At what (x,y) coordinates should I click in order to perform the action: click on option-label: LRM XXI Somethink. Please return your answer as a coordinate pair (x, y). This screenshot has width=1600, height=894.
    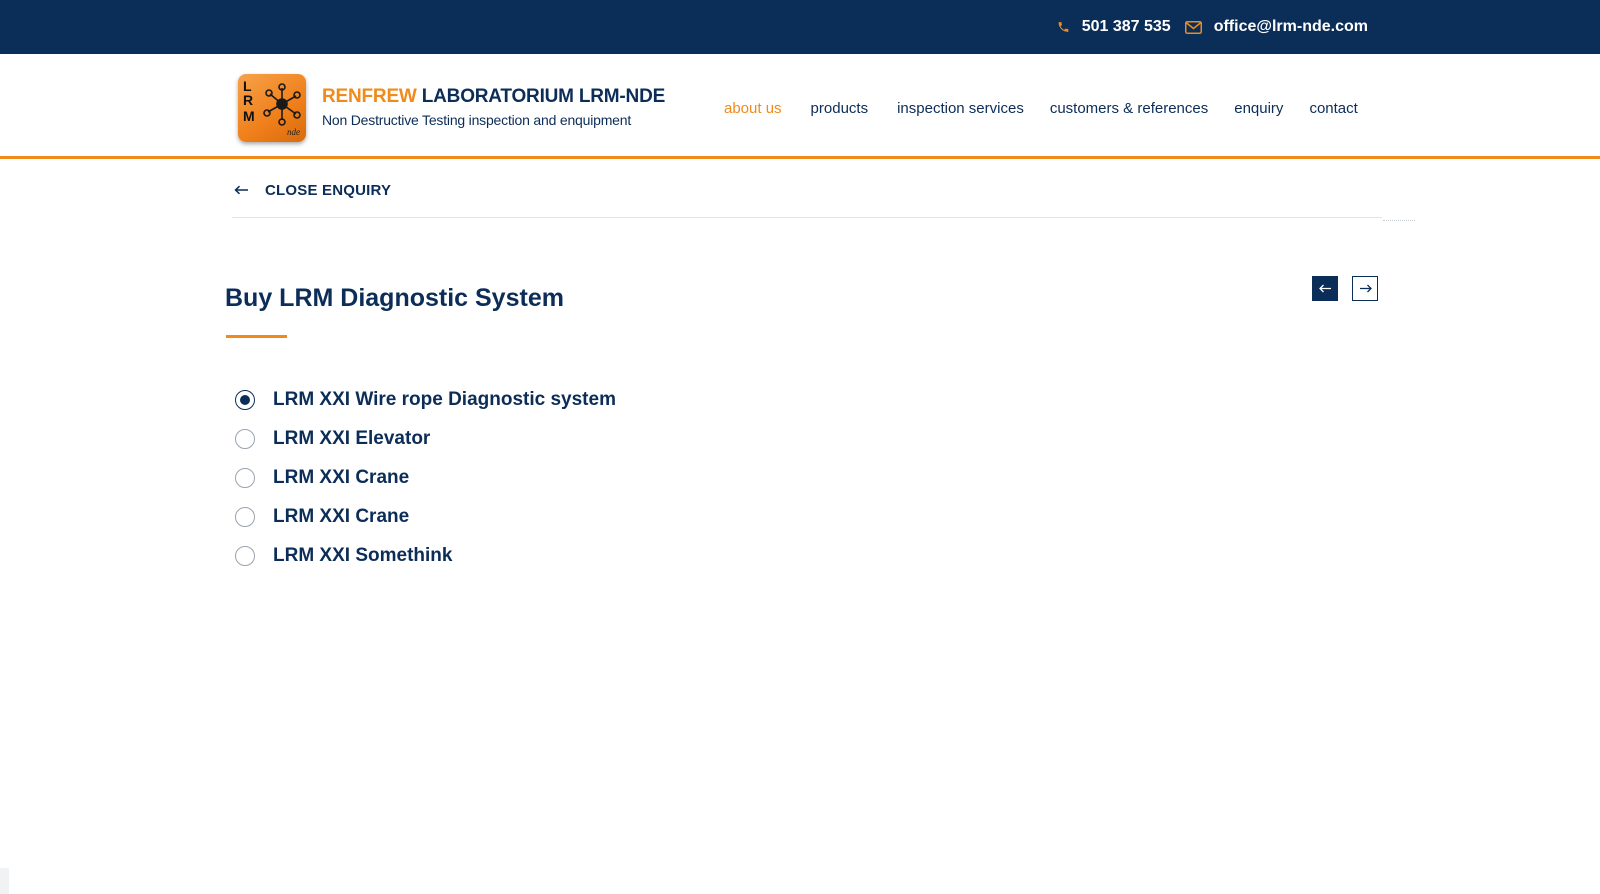
    Looking at the image, I should click on (363, 555).